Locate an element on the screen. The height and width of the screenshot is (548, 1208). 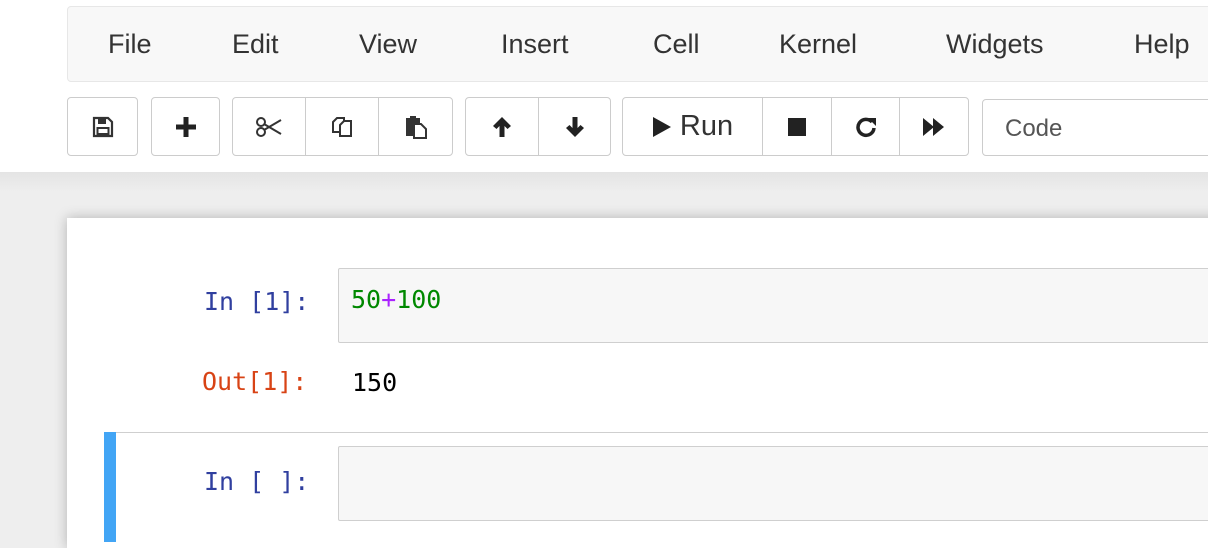
menu-widgets: Widgets is located at coordinates (995, 44).